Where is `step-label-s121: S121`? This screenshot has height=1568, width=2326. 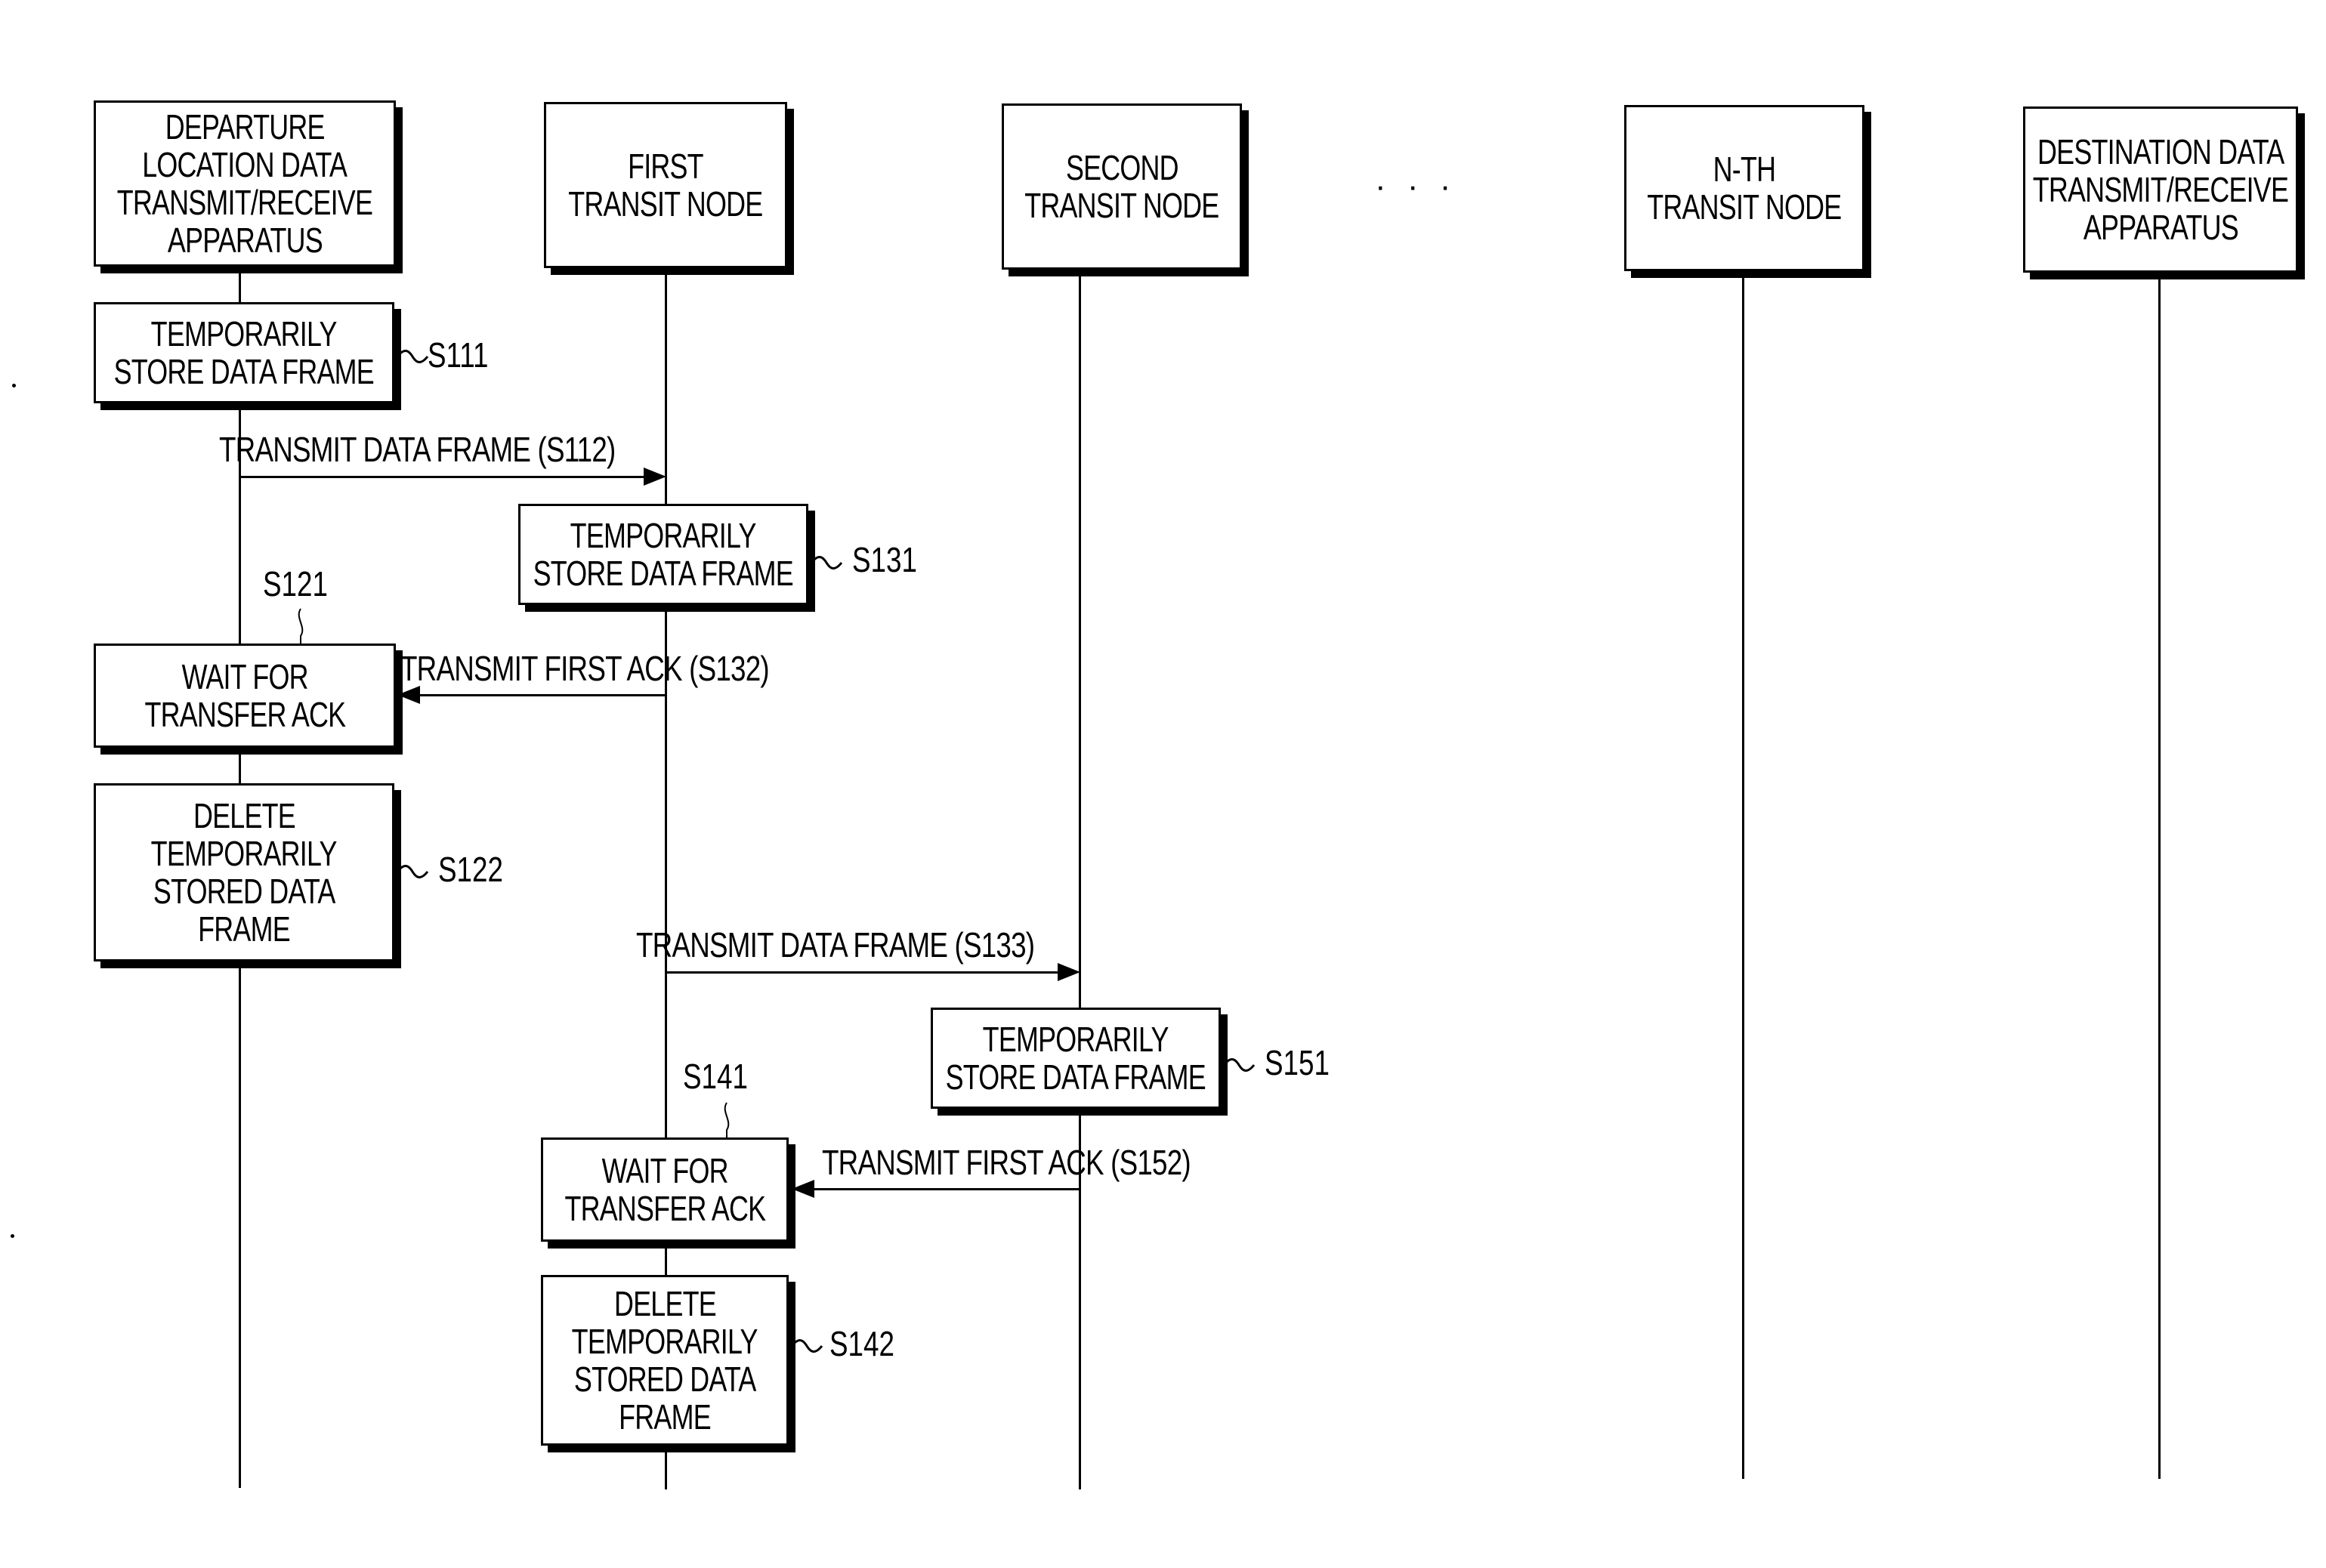 step-label-s121: S121 is located at coordinates (296, 583).